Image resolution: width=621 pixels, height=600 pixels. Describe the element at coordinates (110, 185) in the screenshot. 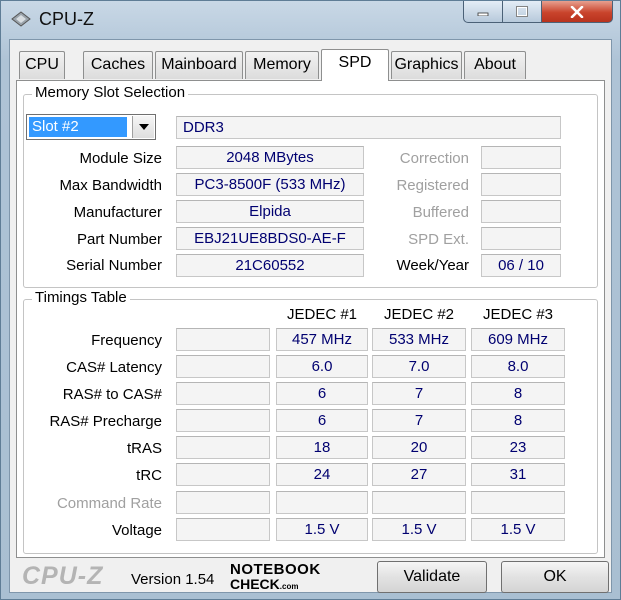

I see `max-bandwidth-label: Max Bandwidth` at that location.